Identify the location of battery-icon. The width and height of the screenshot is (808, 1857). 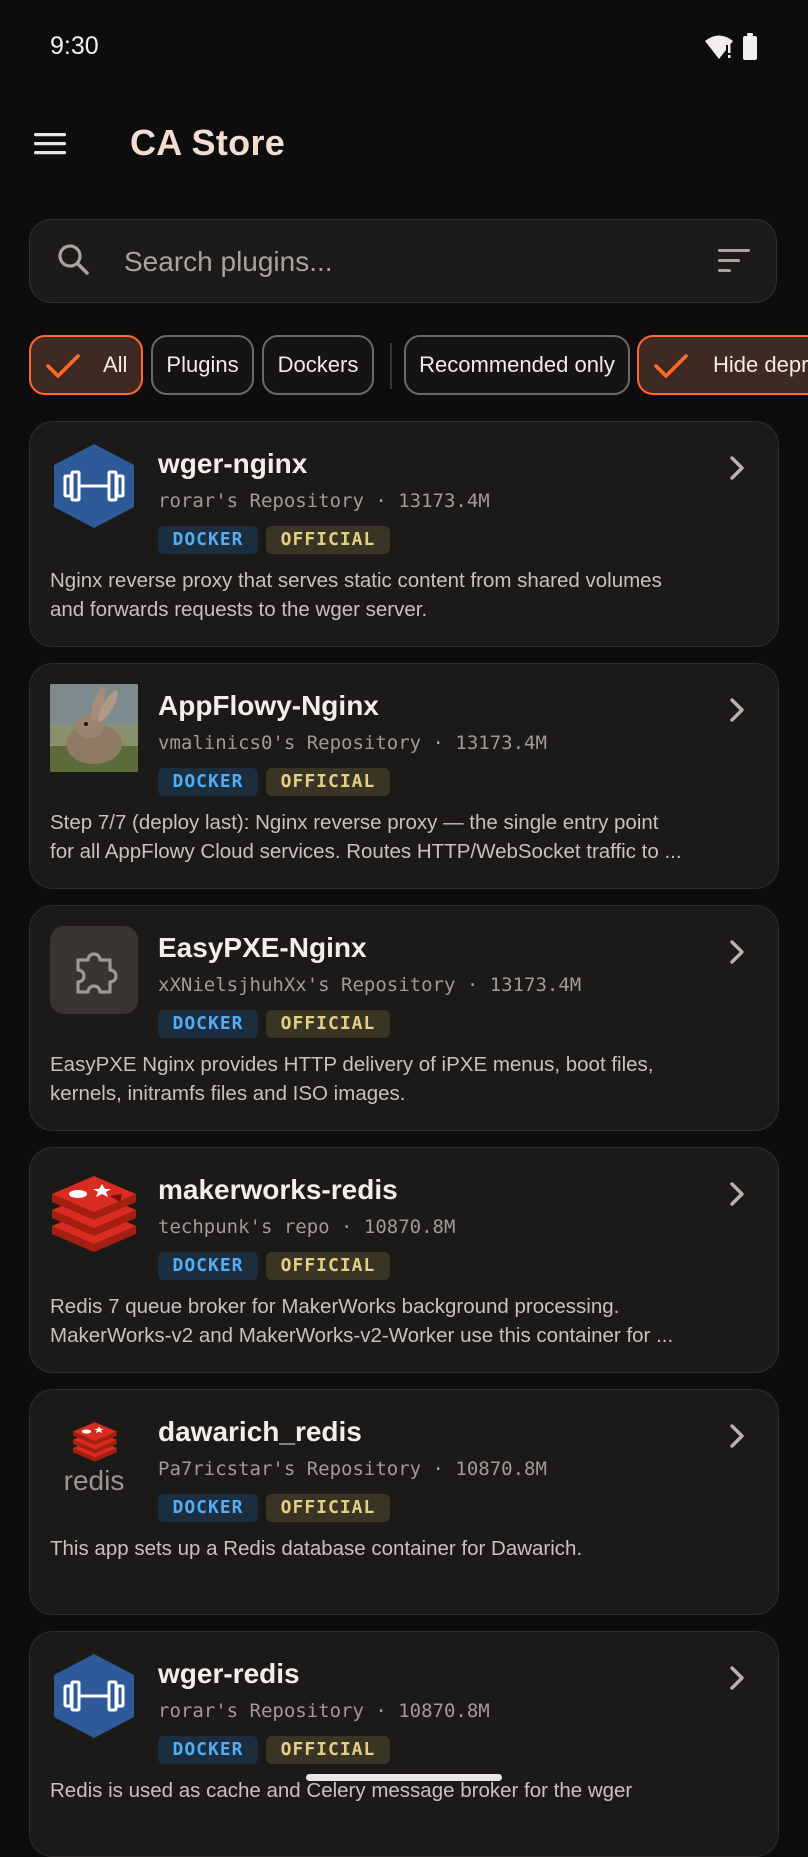
(750, 46).